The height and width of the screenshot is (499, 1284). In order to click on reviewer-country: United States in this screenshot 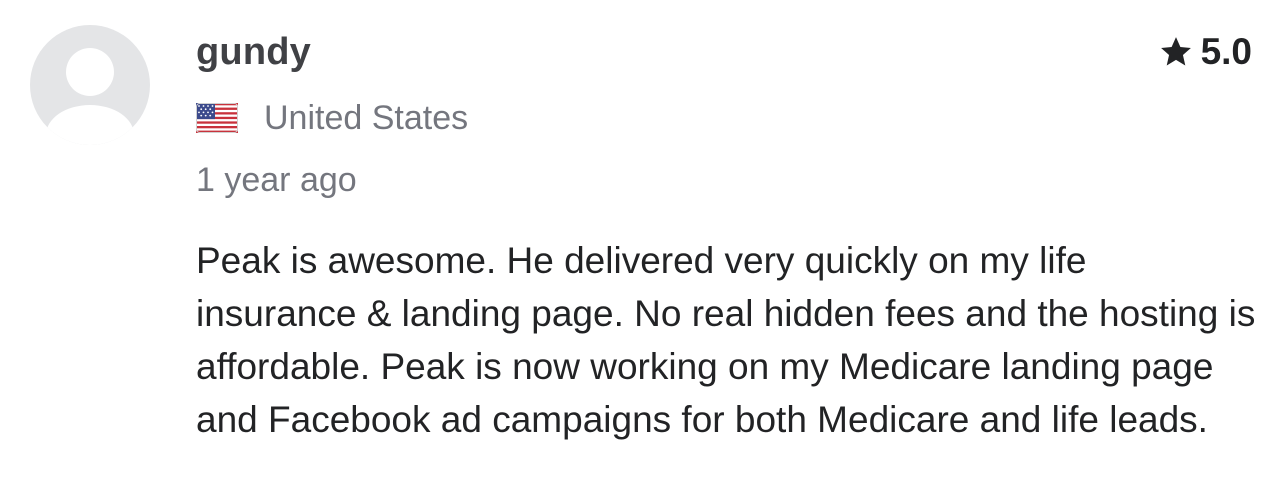, I will do `click(332, 118)`.